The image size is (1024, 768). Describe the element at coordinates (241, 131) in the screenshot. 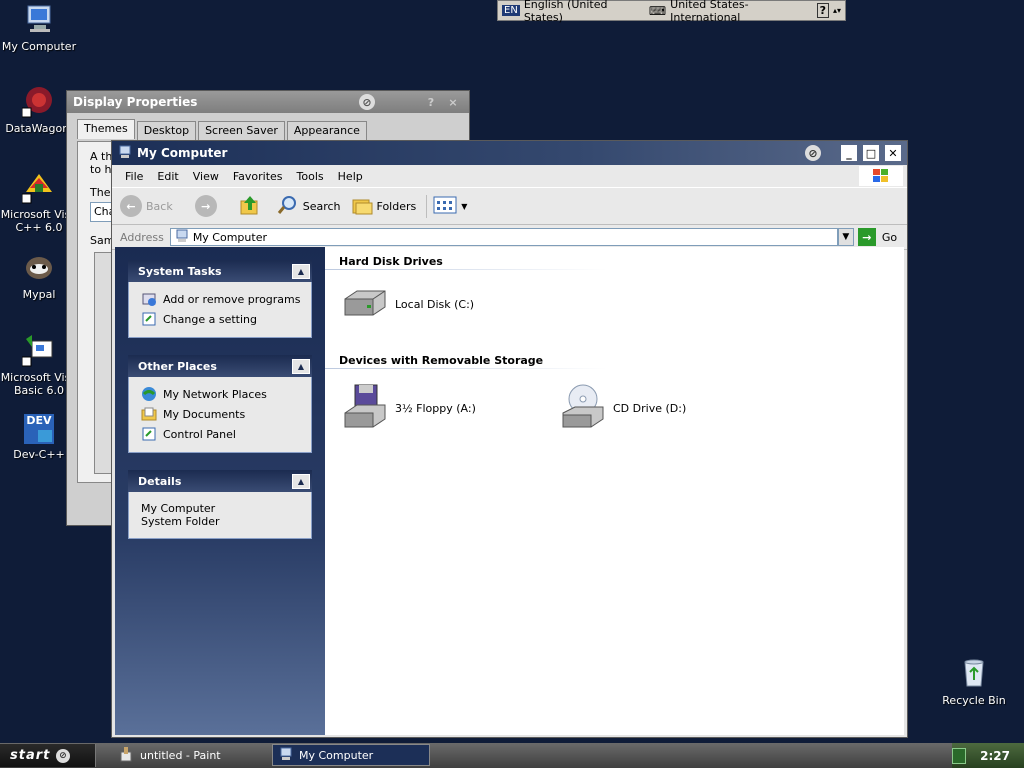

I see `tab-screen-saver: Screen Saver` at that location.